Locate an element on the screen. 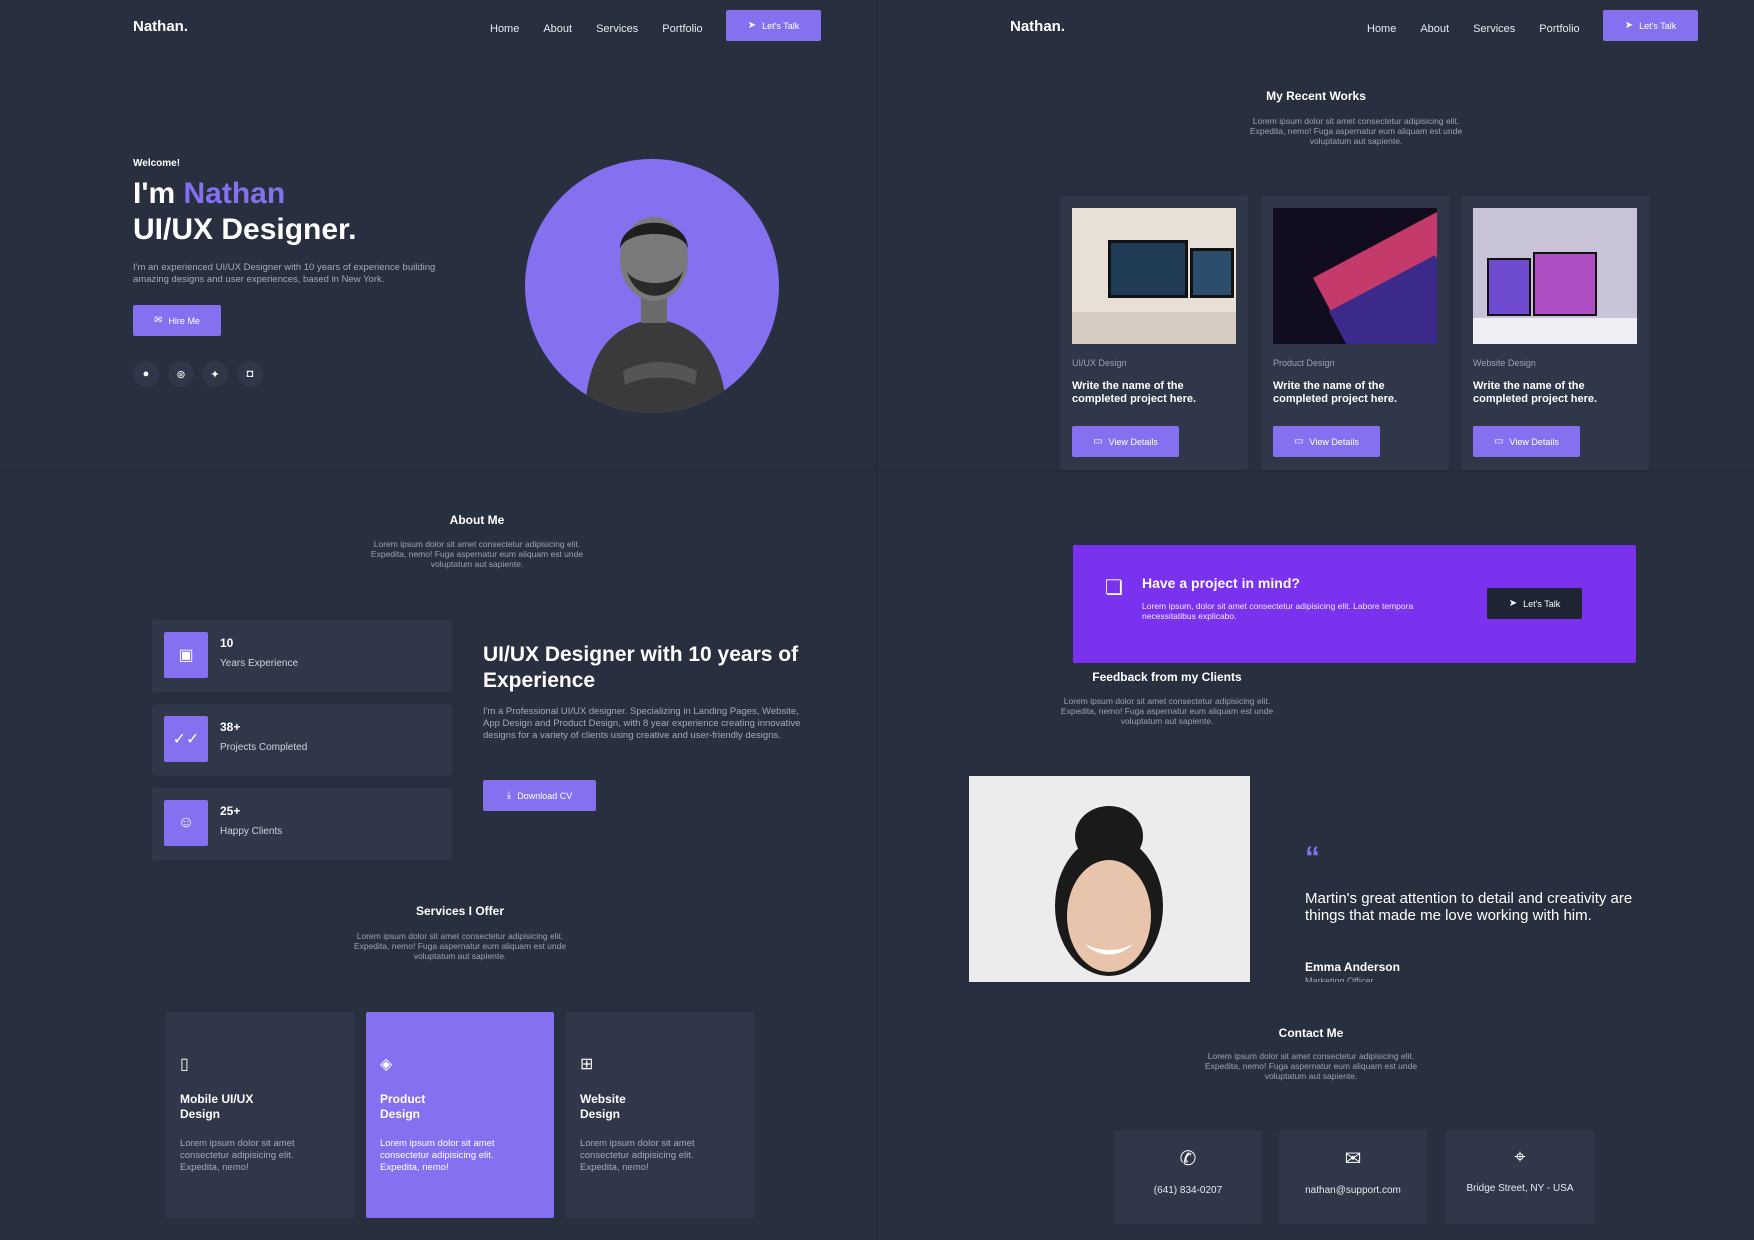 The width and height of the screenshot is (1754, 1240). testimonial-role: Marketing Officer is located at coordinates (1339, 979).